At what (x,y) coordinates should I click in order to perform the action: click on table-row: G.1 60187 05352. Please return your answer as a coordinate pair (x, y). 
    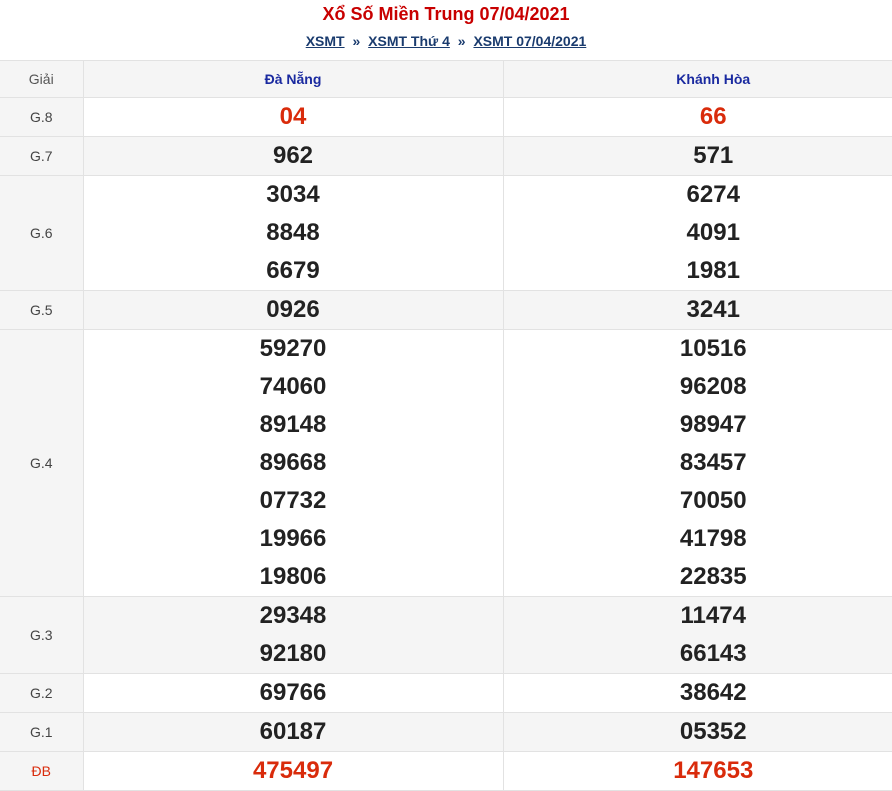
    Looking at the image, I should click on (446, 732).